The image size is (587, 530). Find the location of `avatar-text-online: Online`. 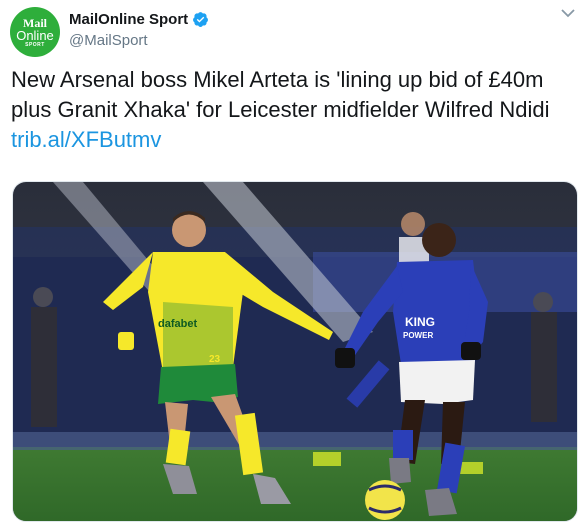

avatar-text-online: Online is located at coordinates (35, 35).